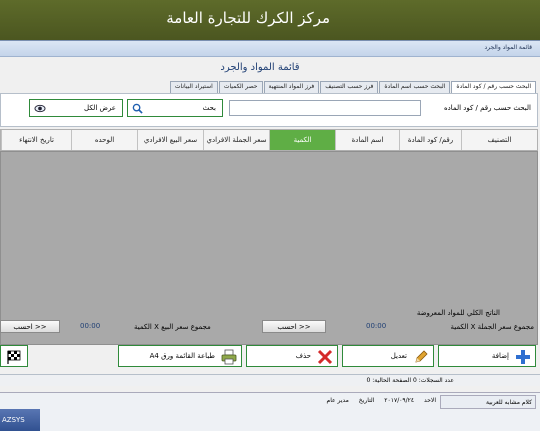 The width and height of the screenshot is (540, 431). I want to click on calc-wholesale-button: << احسب, so click(294, 326).